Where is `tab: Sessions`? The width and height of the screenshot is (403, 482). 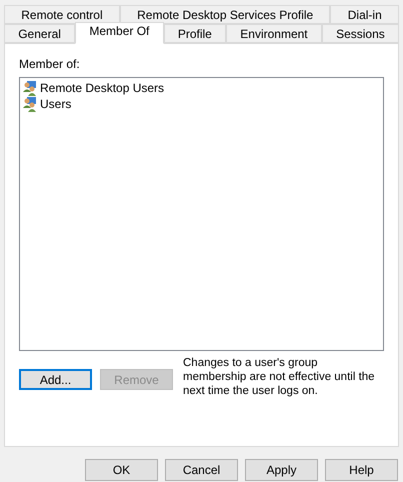
tab: Sessions is located at coordinates (360, 33).